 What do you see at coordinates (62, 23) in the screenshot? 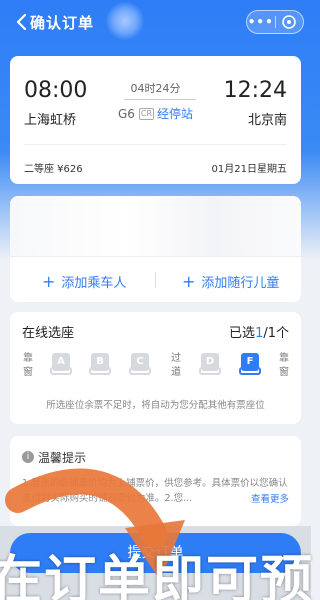
I see `page-title: 确认订单` at bounding box center [62, 23].